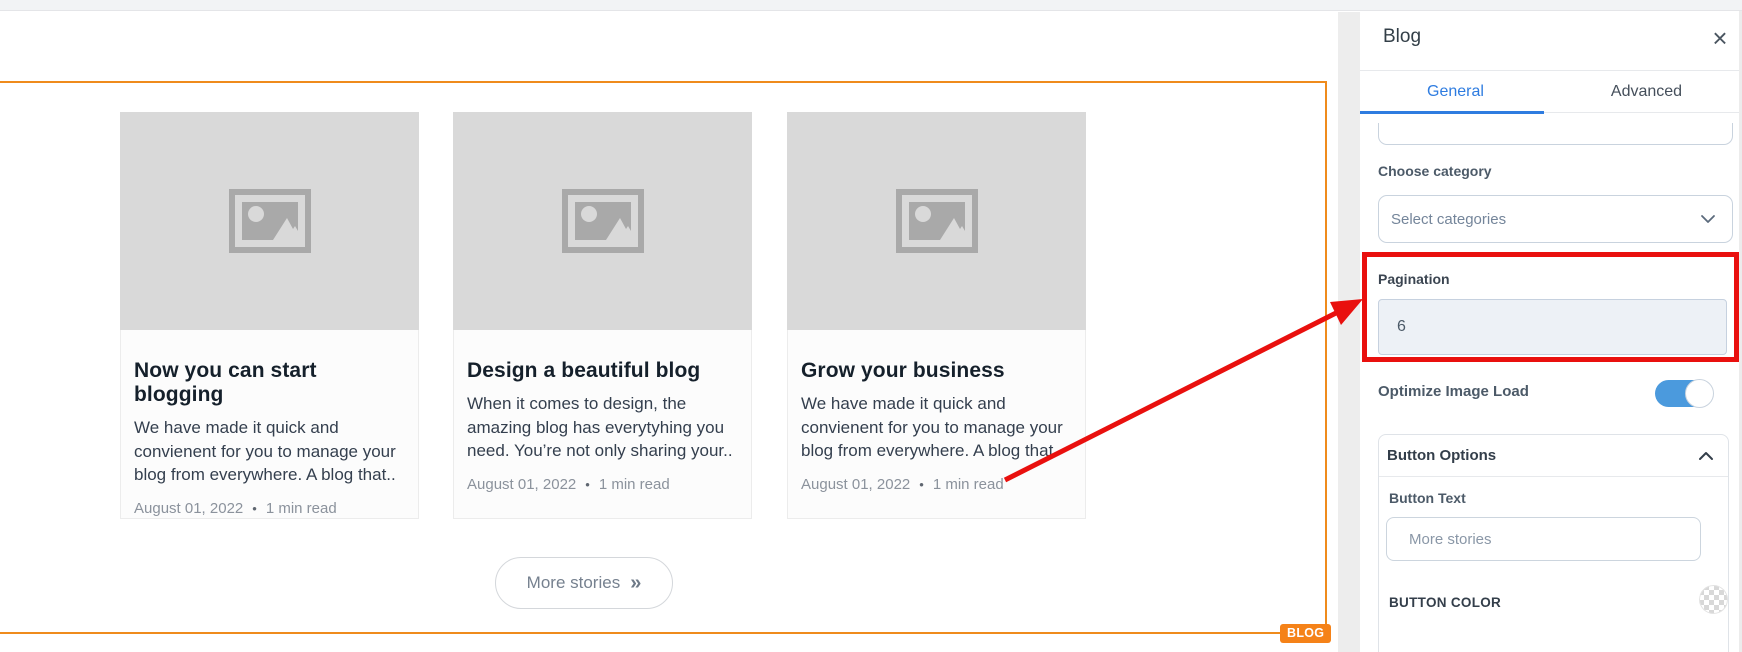 The height and width of the screenshot is (652, 1742). What do you see at coordinates (1326, 357) in the screenshot?
I see `selection-border-right` at bounding box center [1326, 357].